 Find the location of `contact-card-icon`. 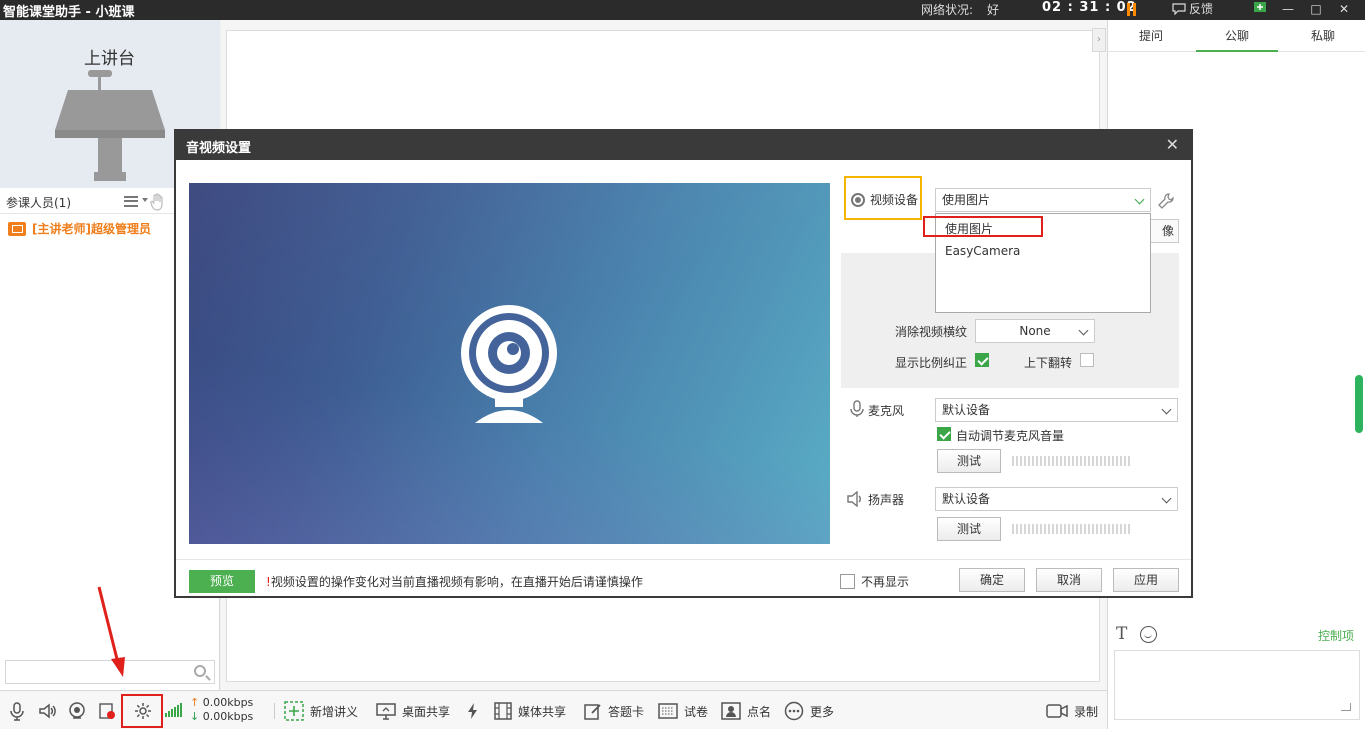

contact-card-icon is located at coordinates (731, 711).